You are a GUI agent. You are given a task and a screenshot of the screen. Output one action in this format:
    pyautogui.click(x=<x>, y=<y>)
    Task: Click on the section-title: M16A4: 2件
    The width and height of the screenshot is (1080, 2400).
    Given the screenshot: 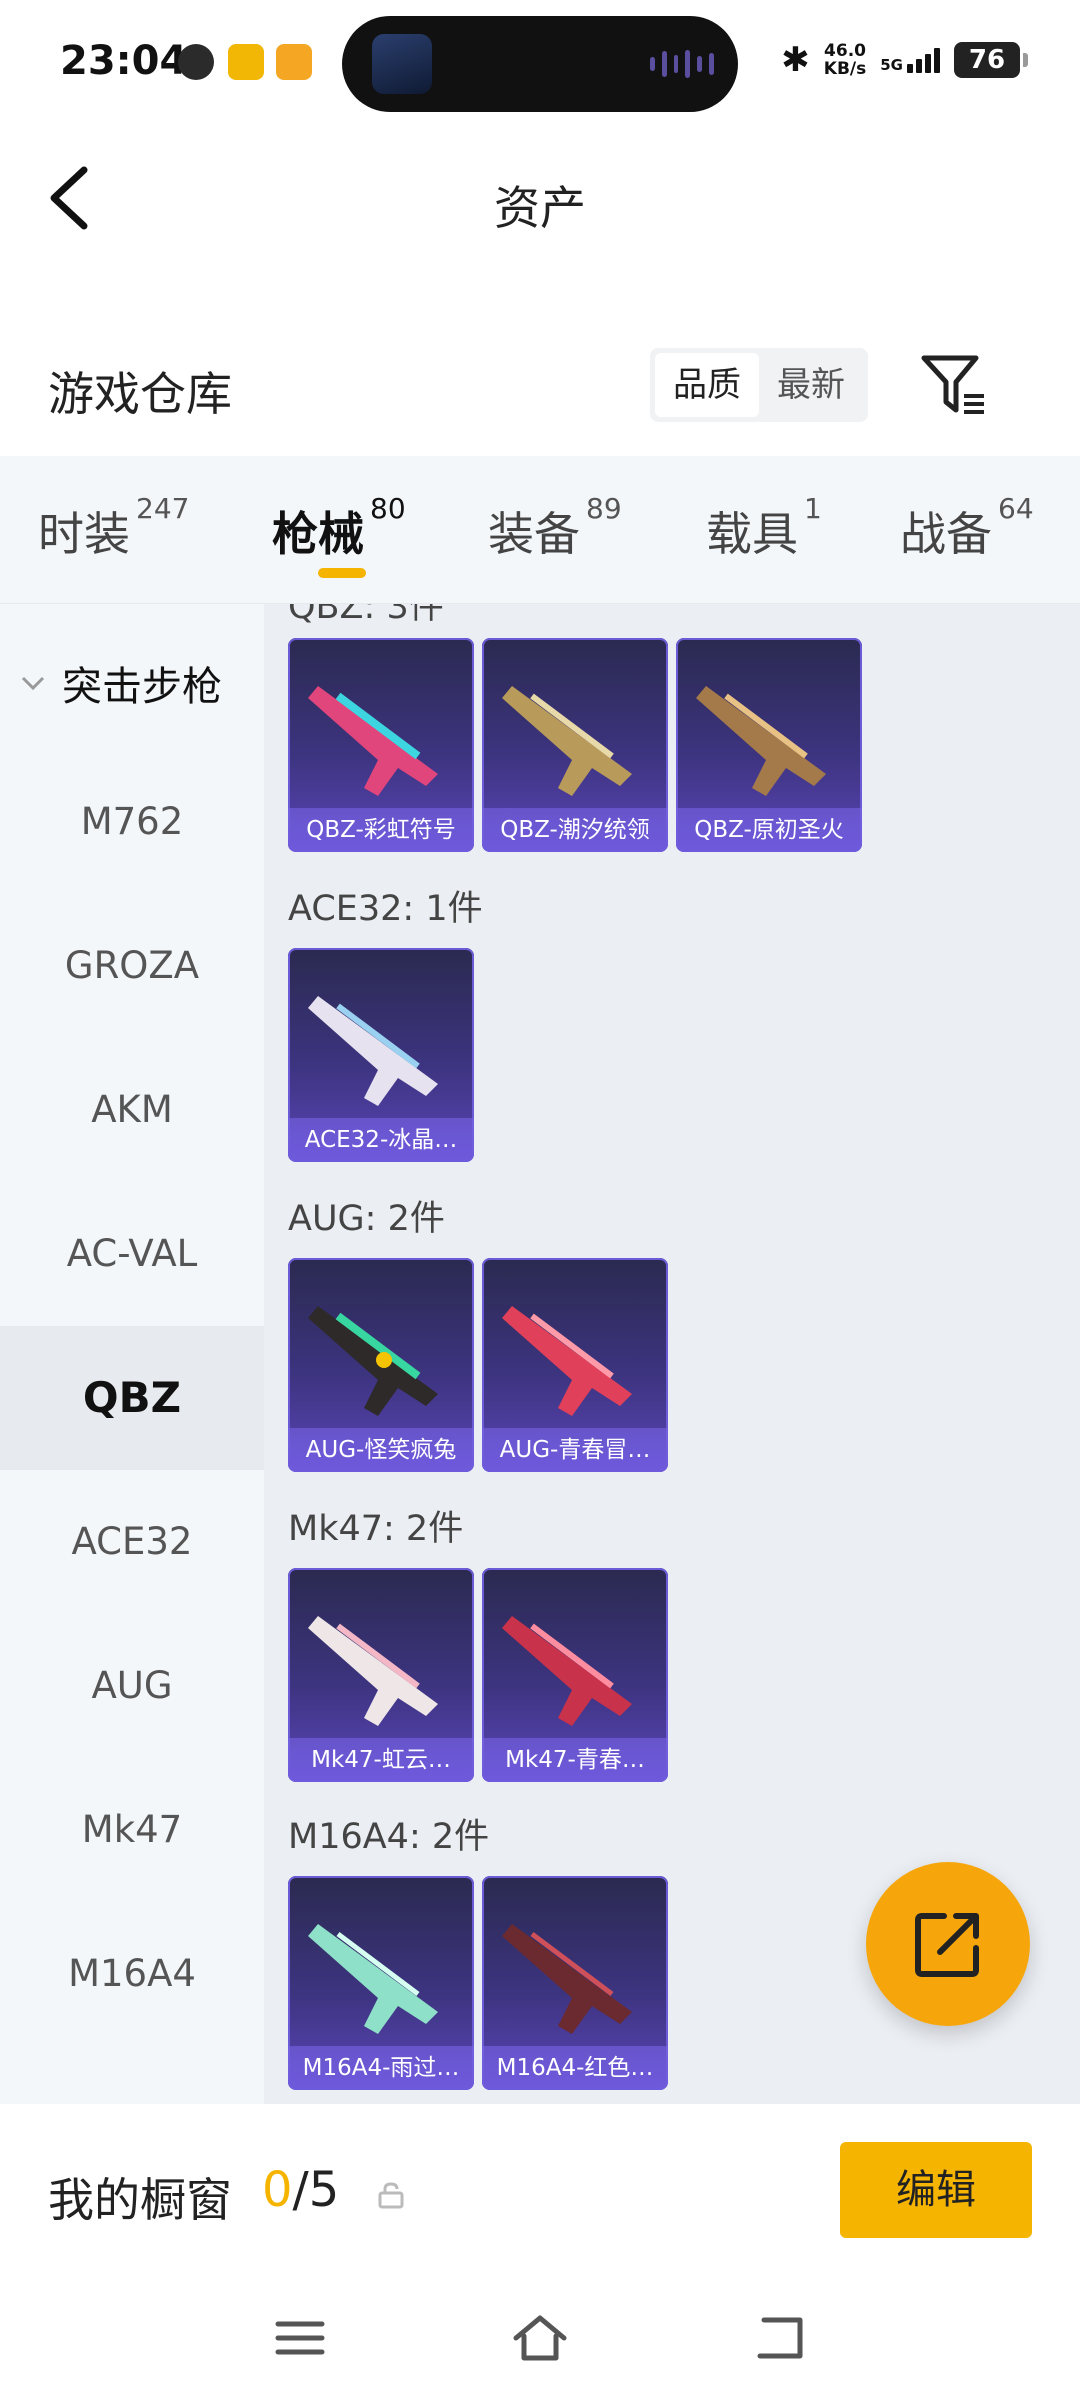 What is the action you would take?
    pyautogui.click(x=389, y=1837)
    